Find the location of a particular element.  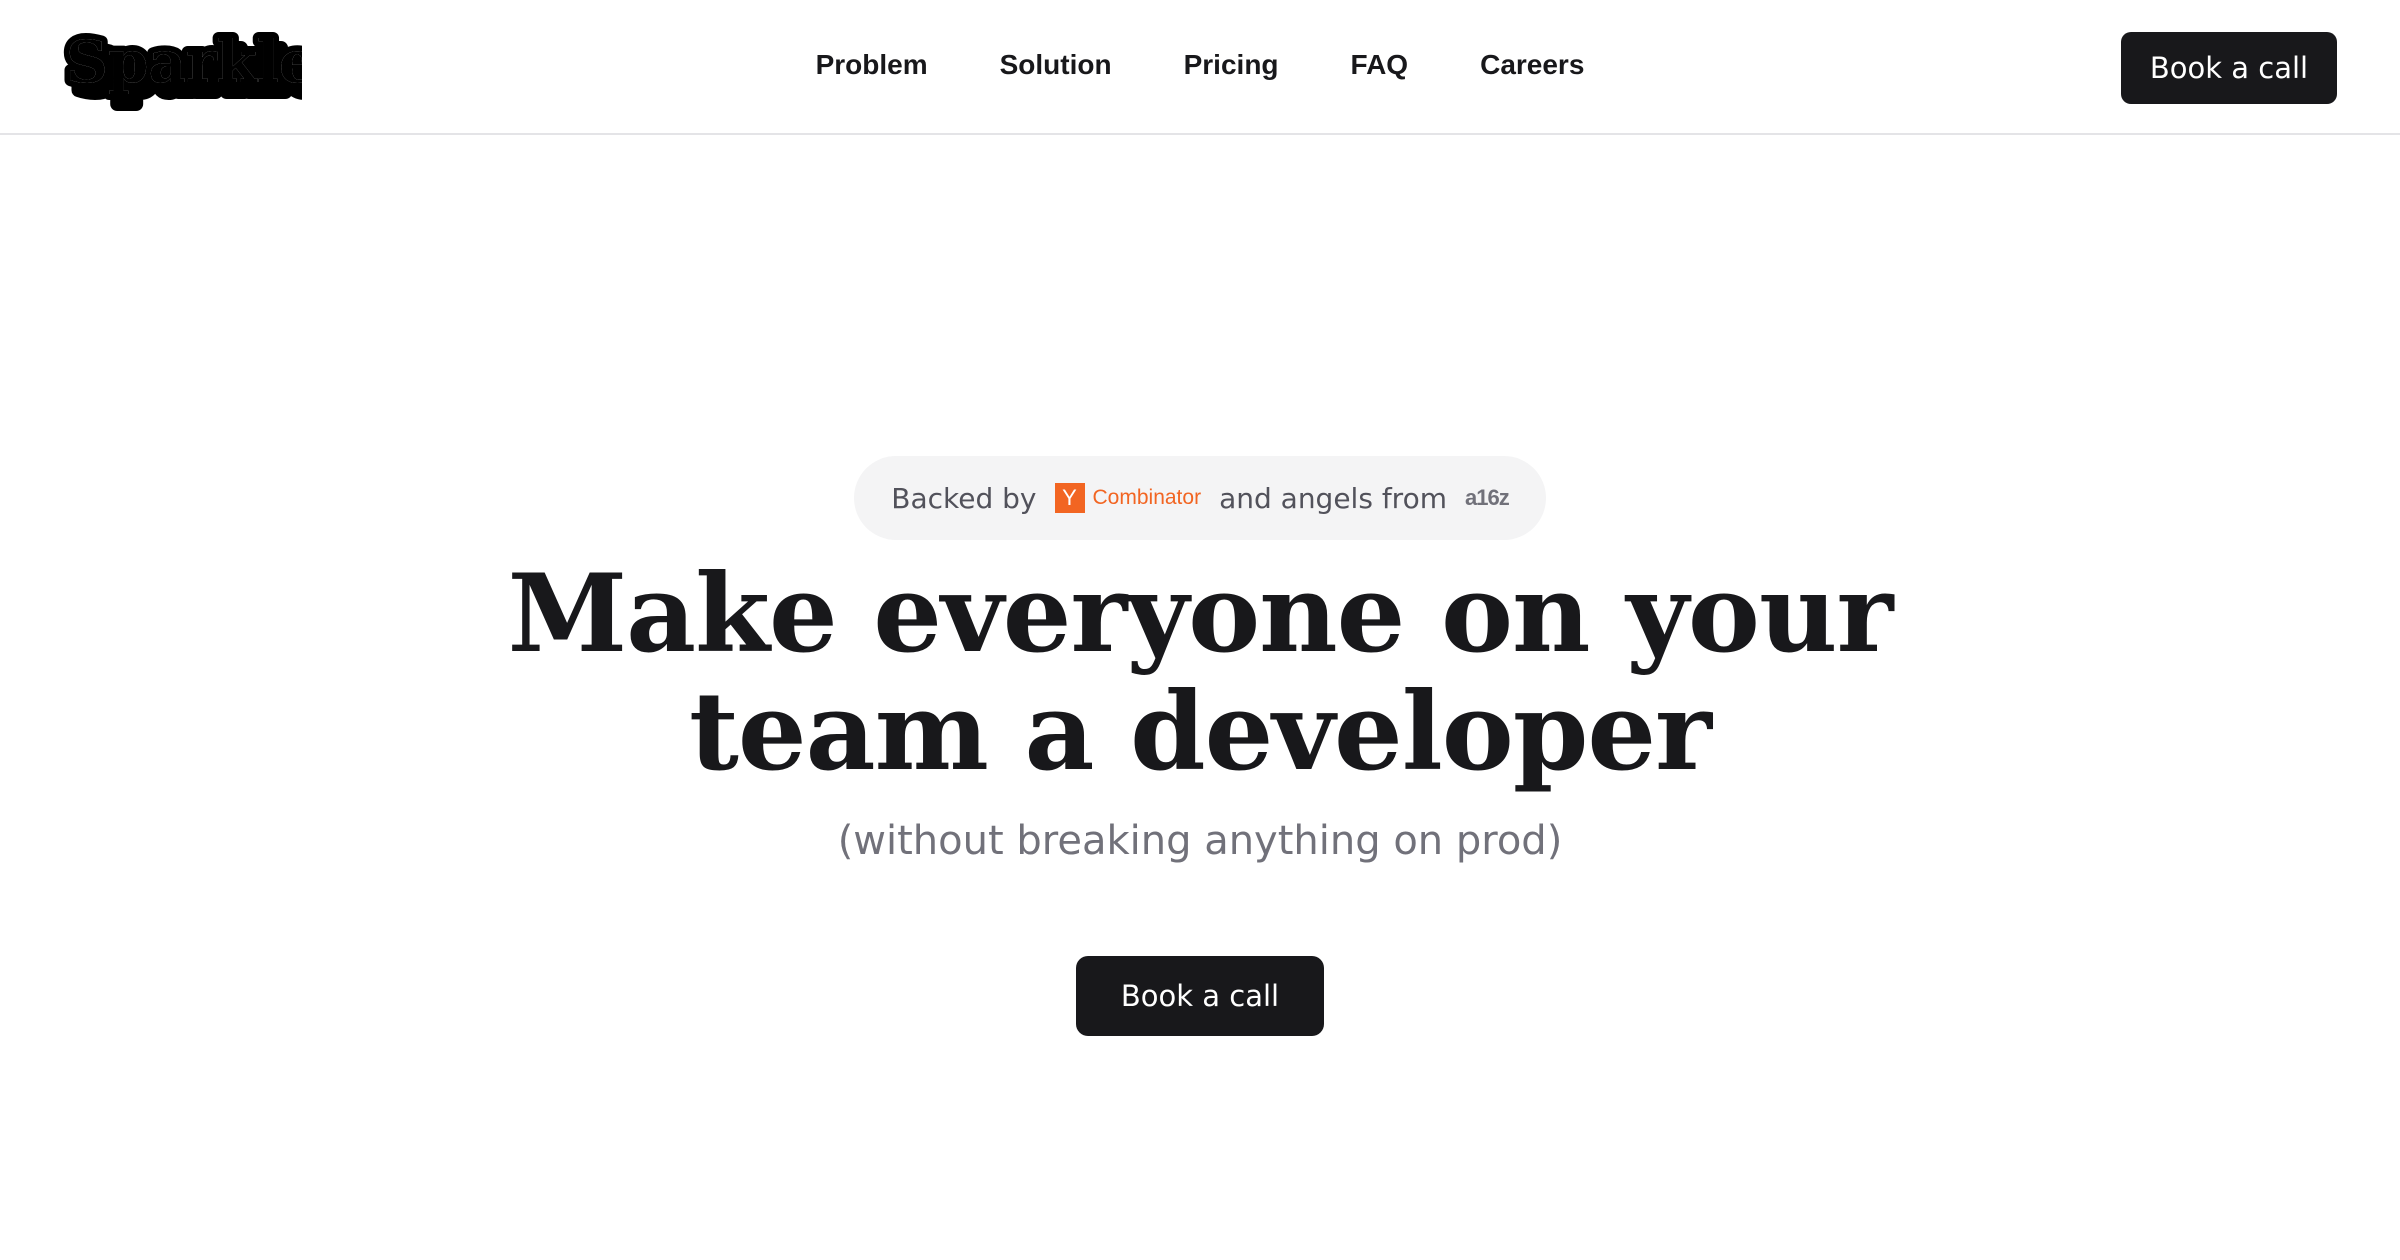

ycombinator-logo: Y Combinator is located at coordinates (1128, 498).